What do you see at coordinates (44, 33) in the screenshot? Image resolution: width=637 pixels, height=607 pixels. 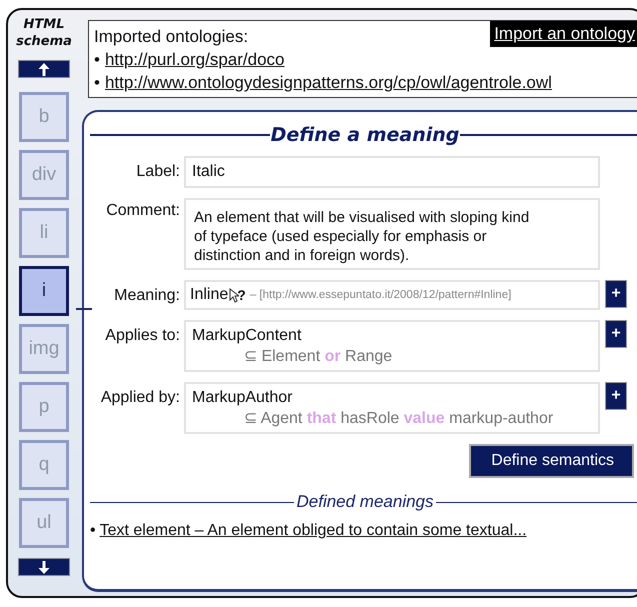 I see `schema-title: HTML schema` at bounding box center [44, 33].